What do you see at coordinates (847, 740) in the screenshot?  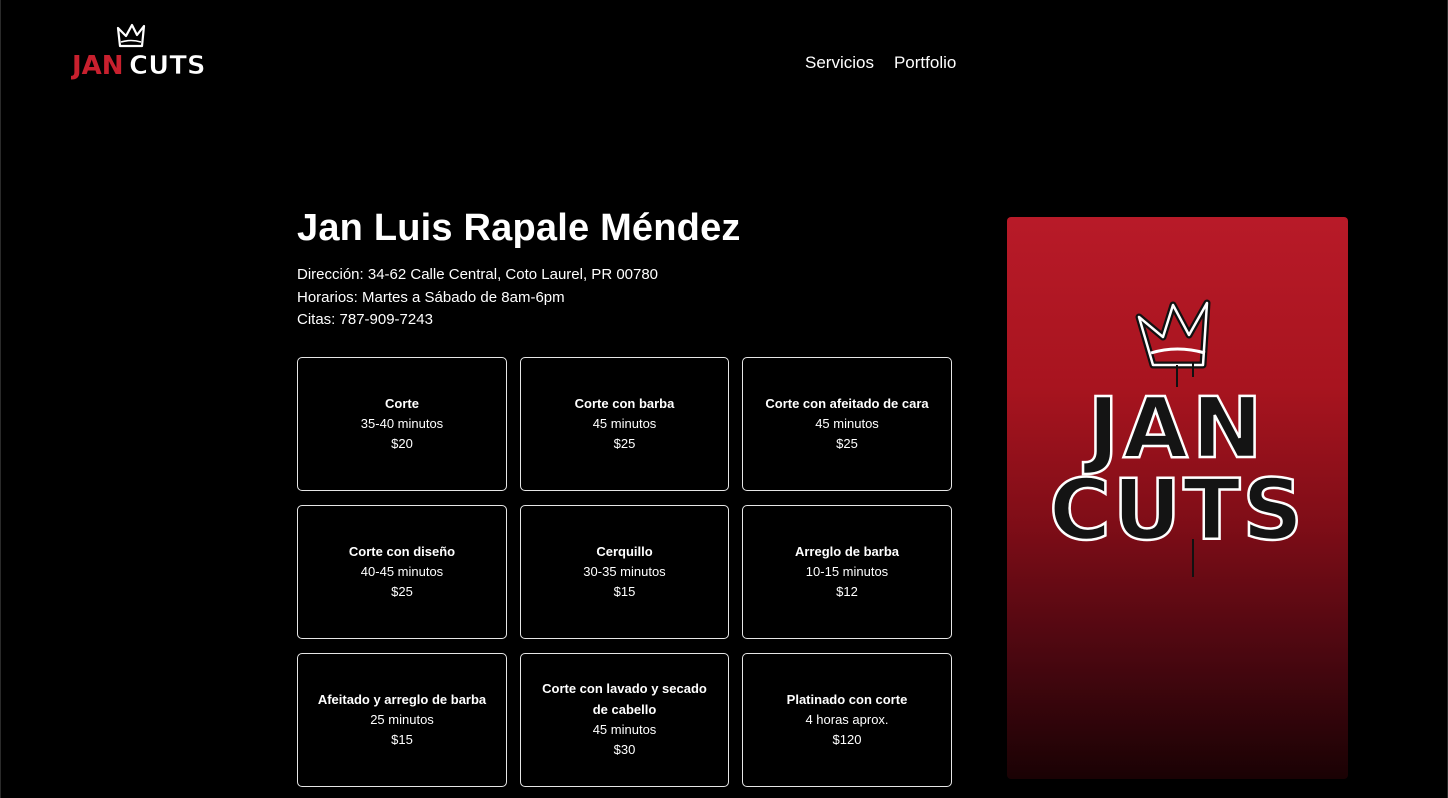 I see `service-price: $120` at bounding box center [847, 740].